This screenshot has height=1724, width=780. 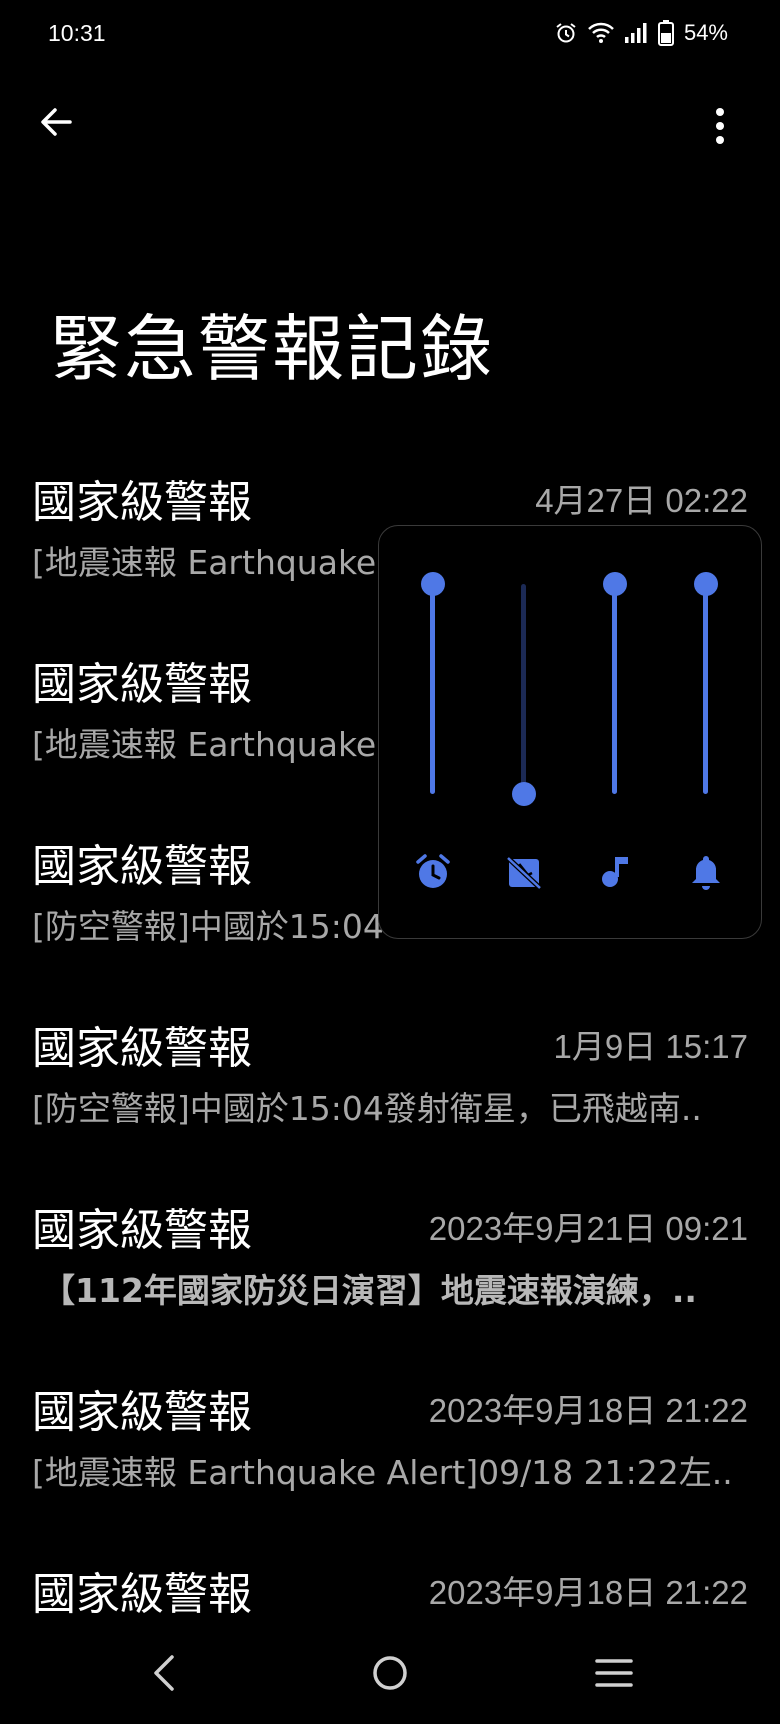 What do you see at coordinates (367, 1108) in the screenshot?
I see `alert-body: [防空警報]中國於15:04發射衛星，已飛越南..` at bounding box center [367, 1108].